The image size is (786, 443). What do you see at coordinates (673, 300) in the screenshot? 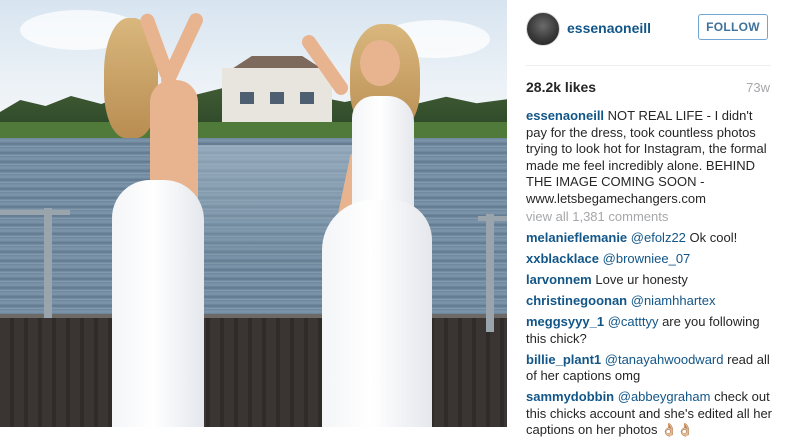
I see `comment-mention: @niamhhartex` at bounding box center [673, 300].